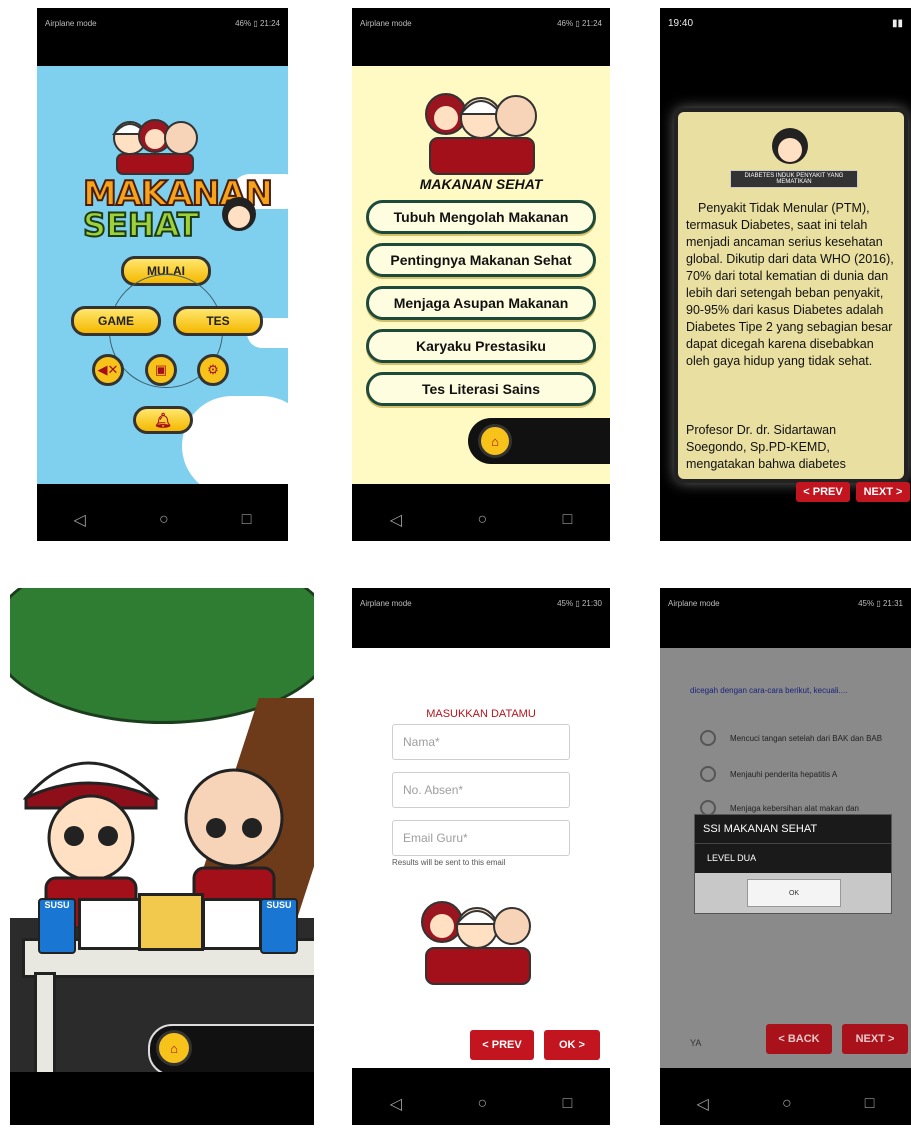 Image resolution: width=911 pixels, height=1133 pixels. I want to click on food-box-left, so click(110, 924).